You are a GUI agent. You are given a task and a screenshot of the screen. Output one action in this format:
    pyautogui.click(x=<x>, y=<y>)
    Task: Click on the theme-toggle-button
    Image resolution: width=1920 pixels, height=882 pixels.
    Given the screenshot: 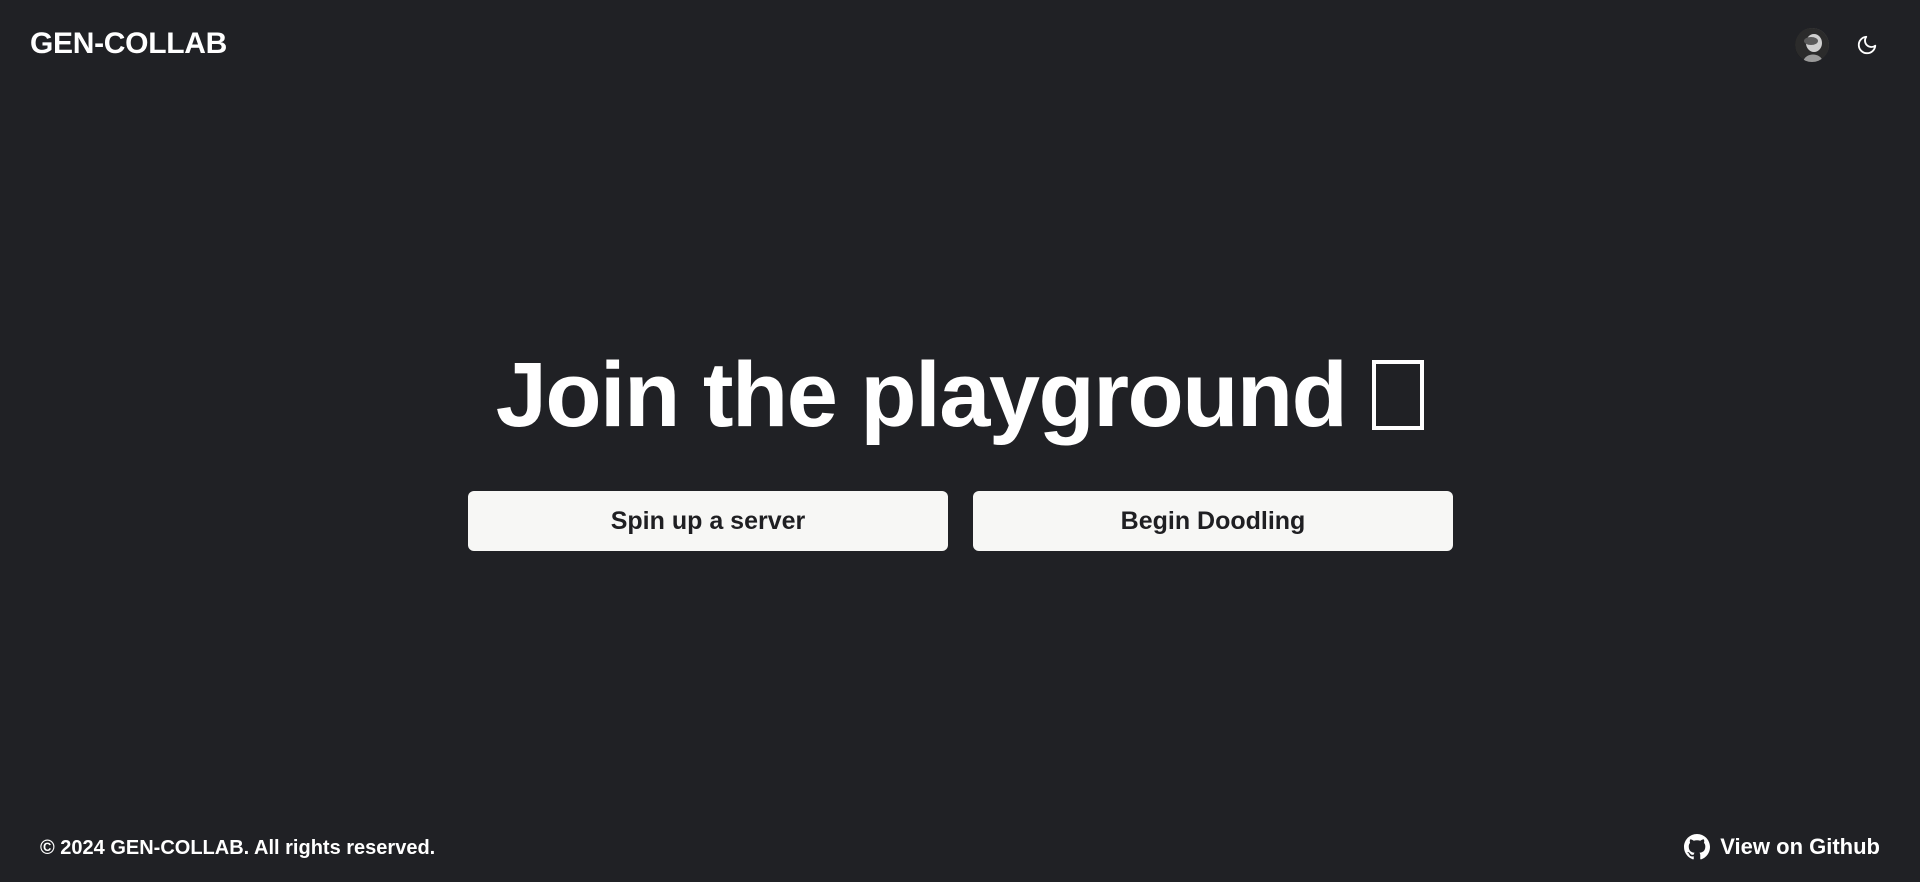 What is the action you would take?
    pyautogui.click(x=1867, y=45)
    